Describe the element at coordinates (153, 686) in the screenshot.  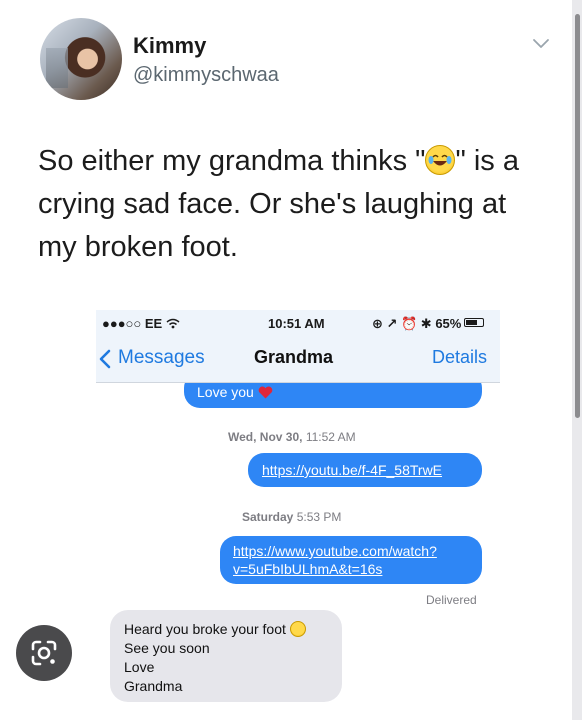
I see `message-line: Grandma` at that location.